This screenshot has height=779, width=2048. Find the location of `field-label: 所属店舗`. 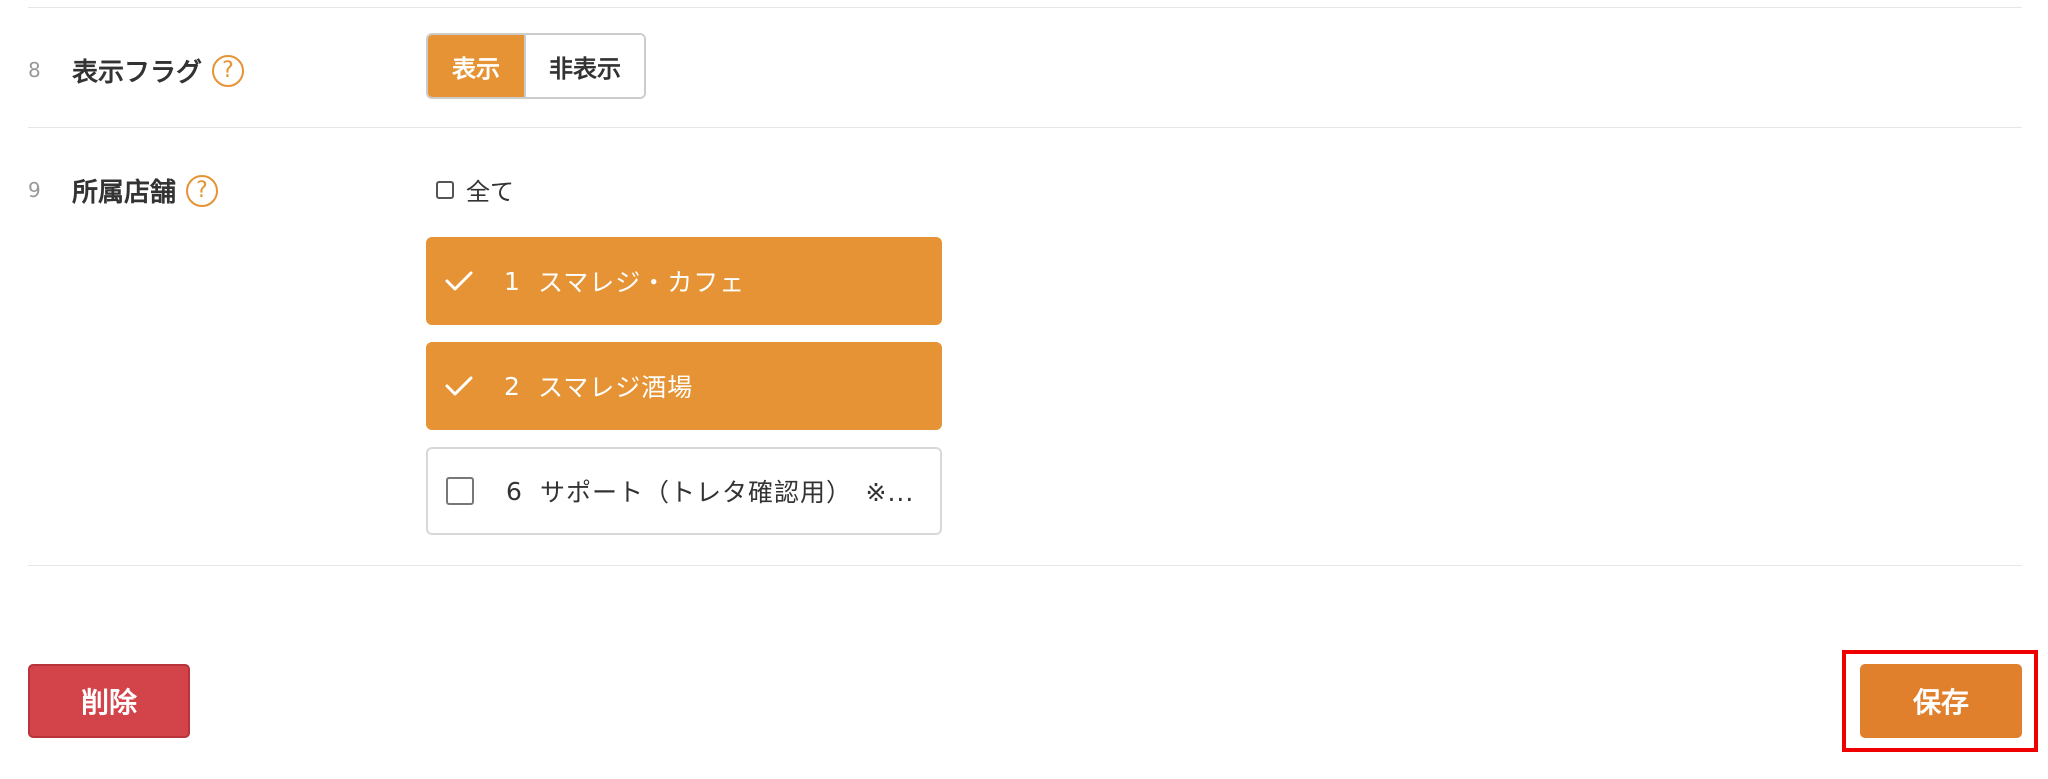

field-label: 所属店舗 is located at coordinates (124, 193).